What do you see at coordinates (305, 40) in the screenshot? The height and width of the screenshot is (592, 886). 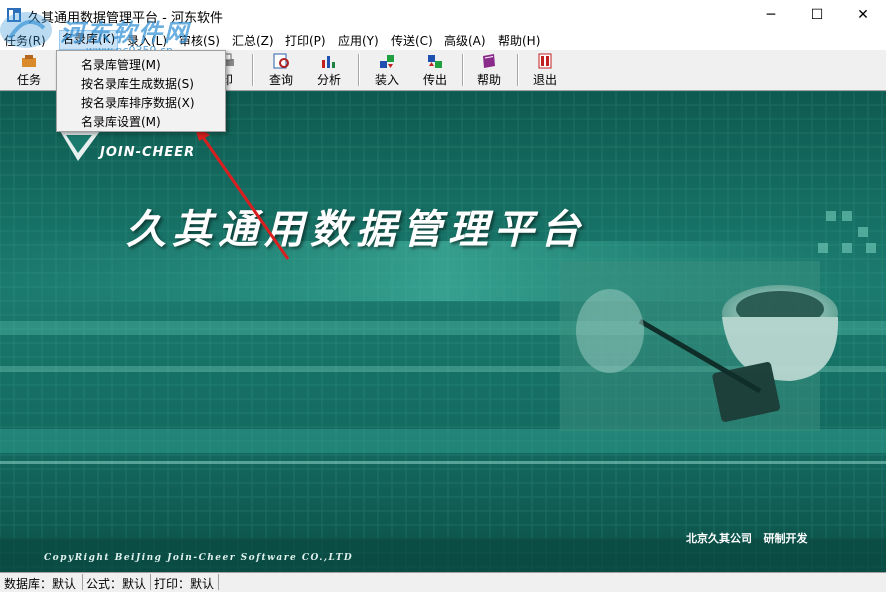 I see `menu-print: 打印(P)` at bounding box center [305, 40].